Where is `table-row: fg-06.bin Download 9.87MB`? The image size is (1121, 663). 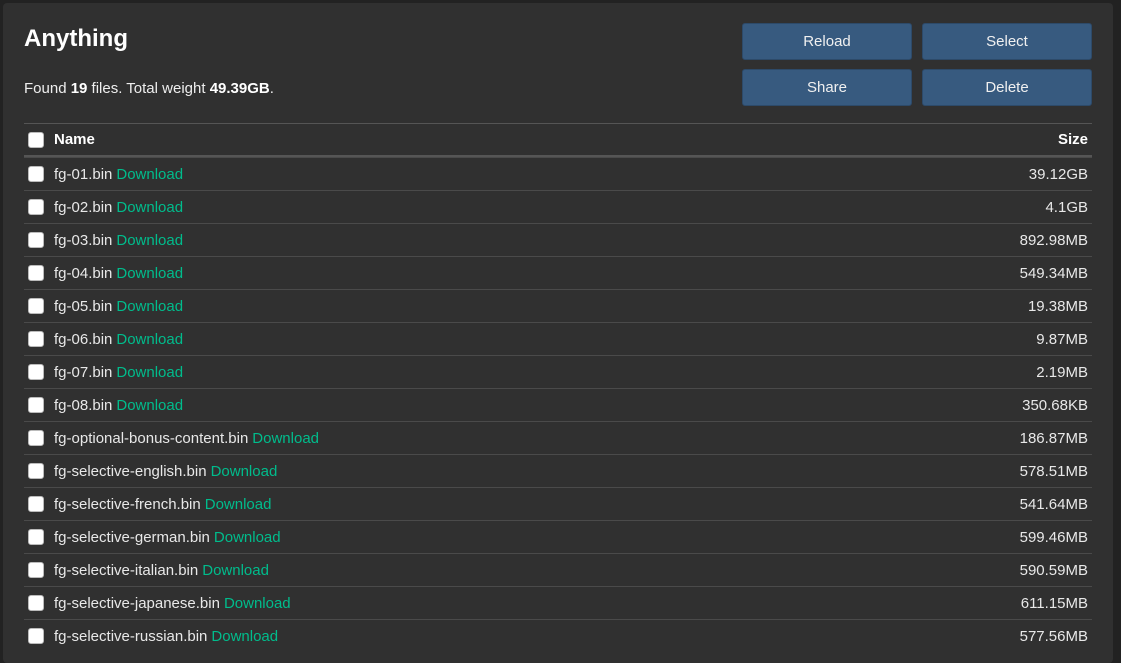
table-row: fg-06.bin Download 9.87MB is located at coordinates (558, 338).